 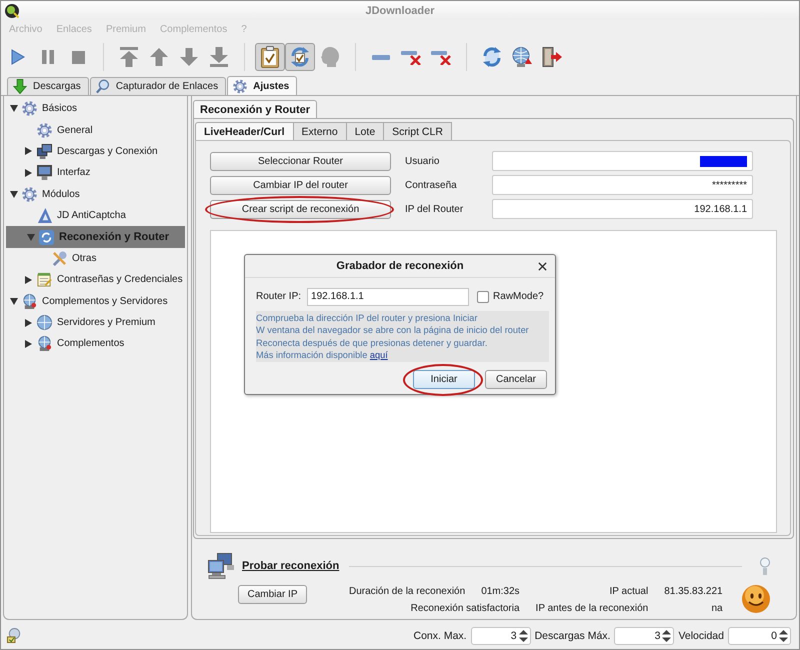 I want to click on tree-item: Módulos, so click(x=95, y=194).